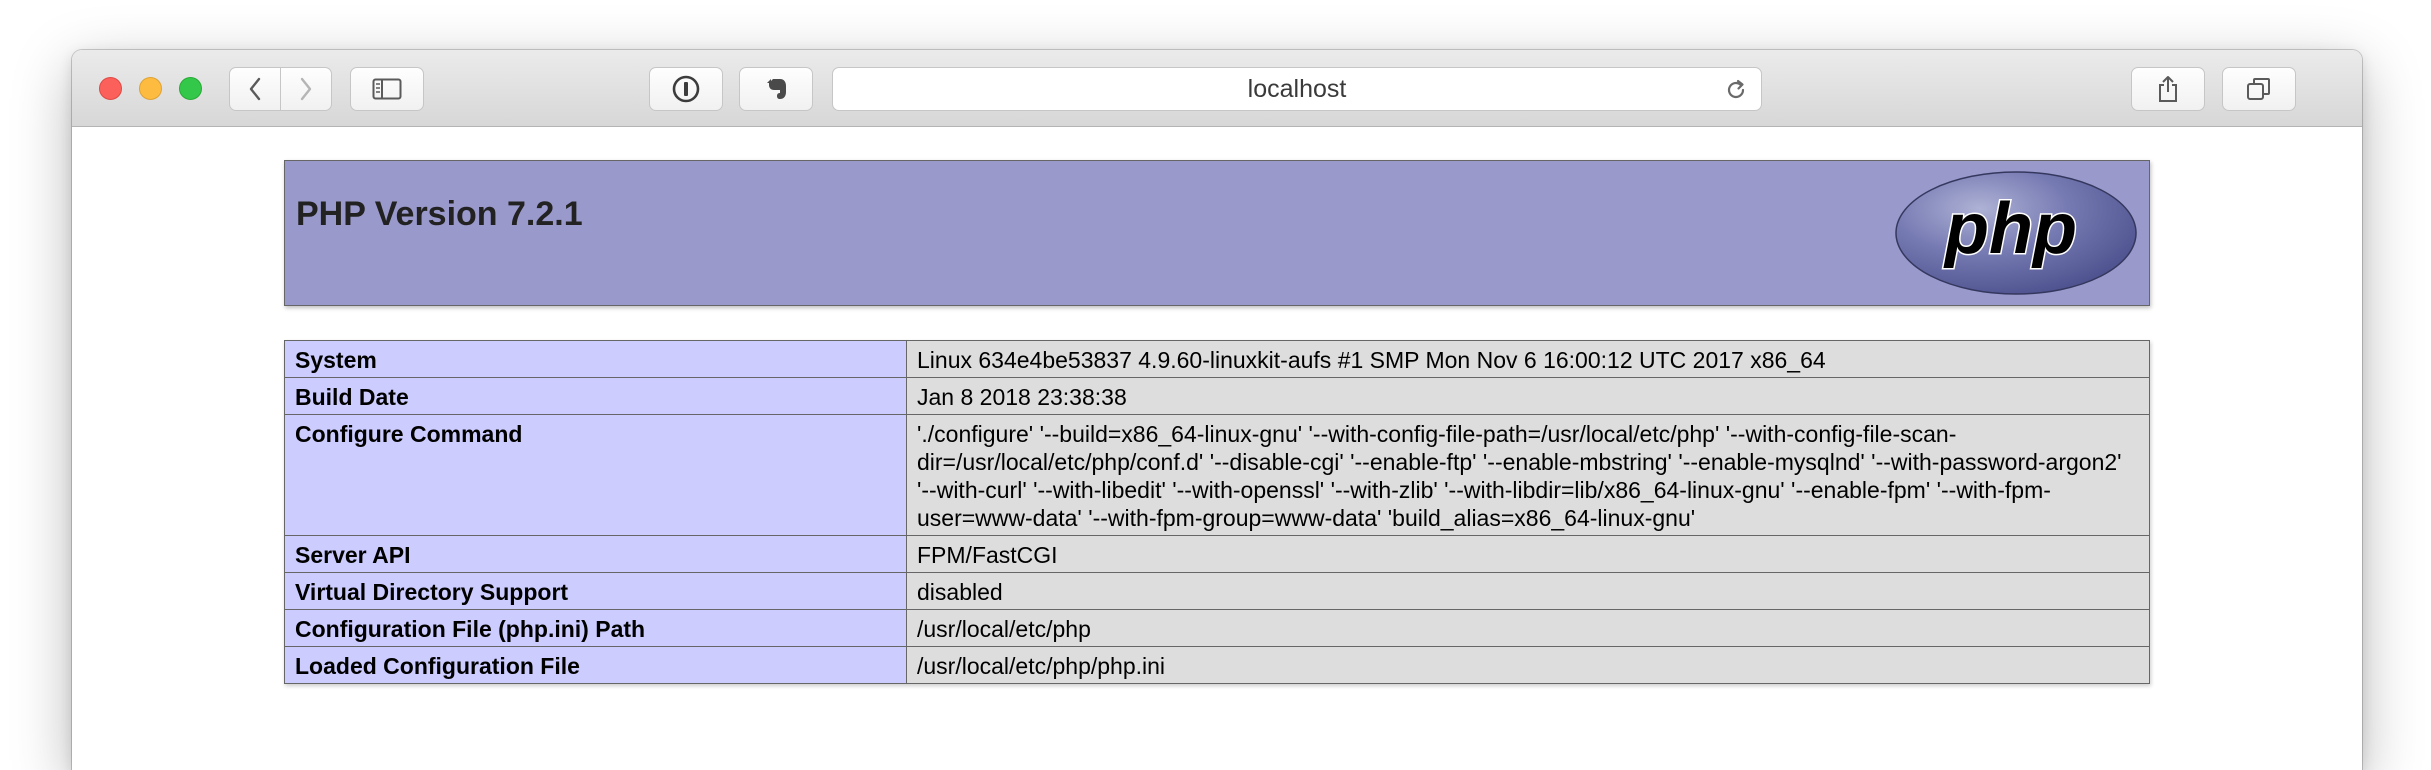 The width and height of the screenshot is (2431, 770). I want to click on row-label: Server API, so click(595, 554).